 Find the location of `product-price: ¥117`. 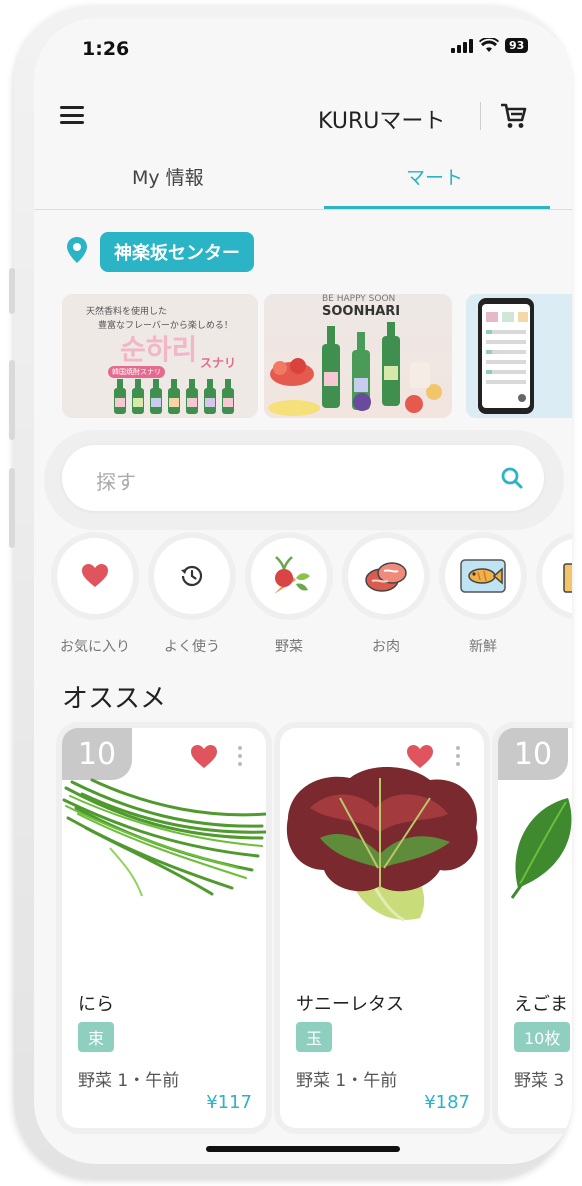

product-price: ¥117 is located at coordinates (229, 1102).